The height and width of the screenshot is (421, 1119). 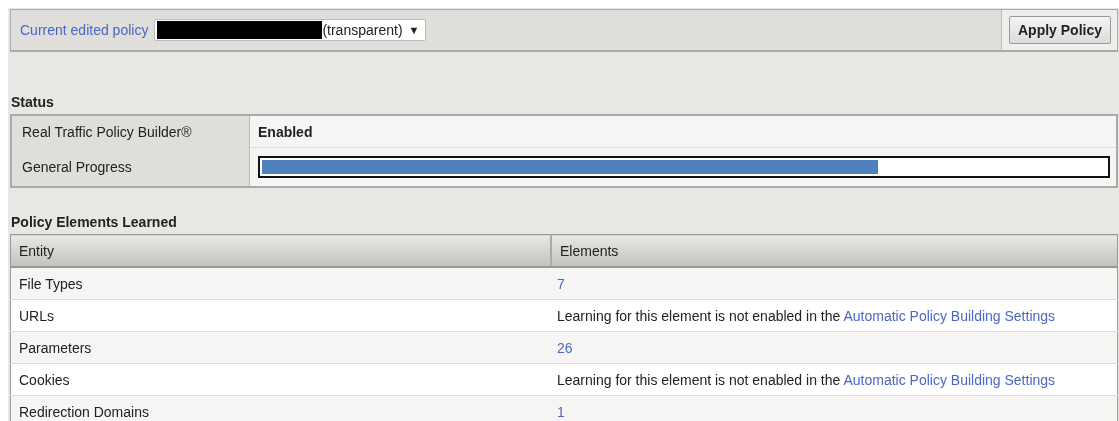 What do you see at coordinates (834, 250) in the screenshot?
I see `column-header: Elements` at bounding box center [834, 250].